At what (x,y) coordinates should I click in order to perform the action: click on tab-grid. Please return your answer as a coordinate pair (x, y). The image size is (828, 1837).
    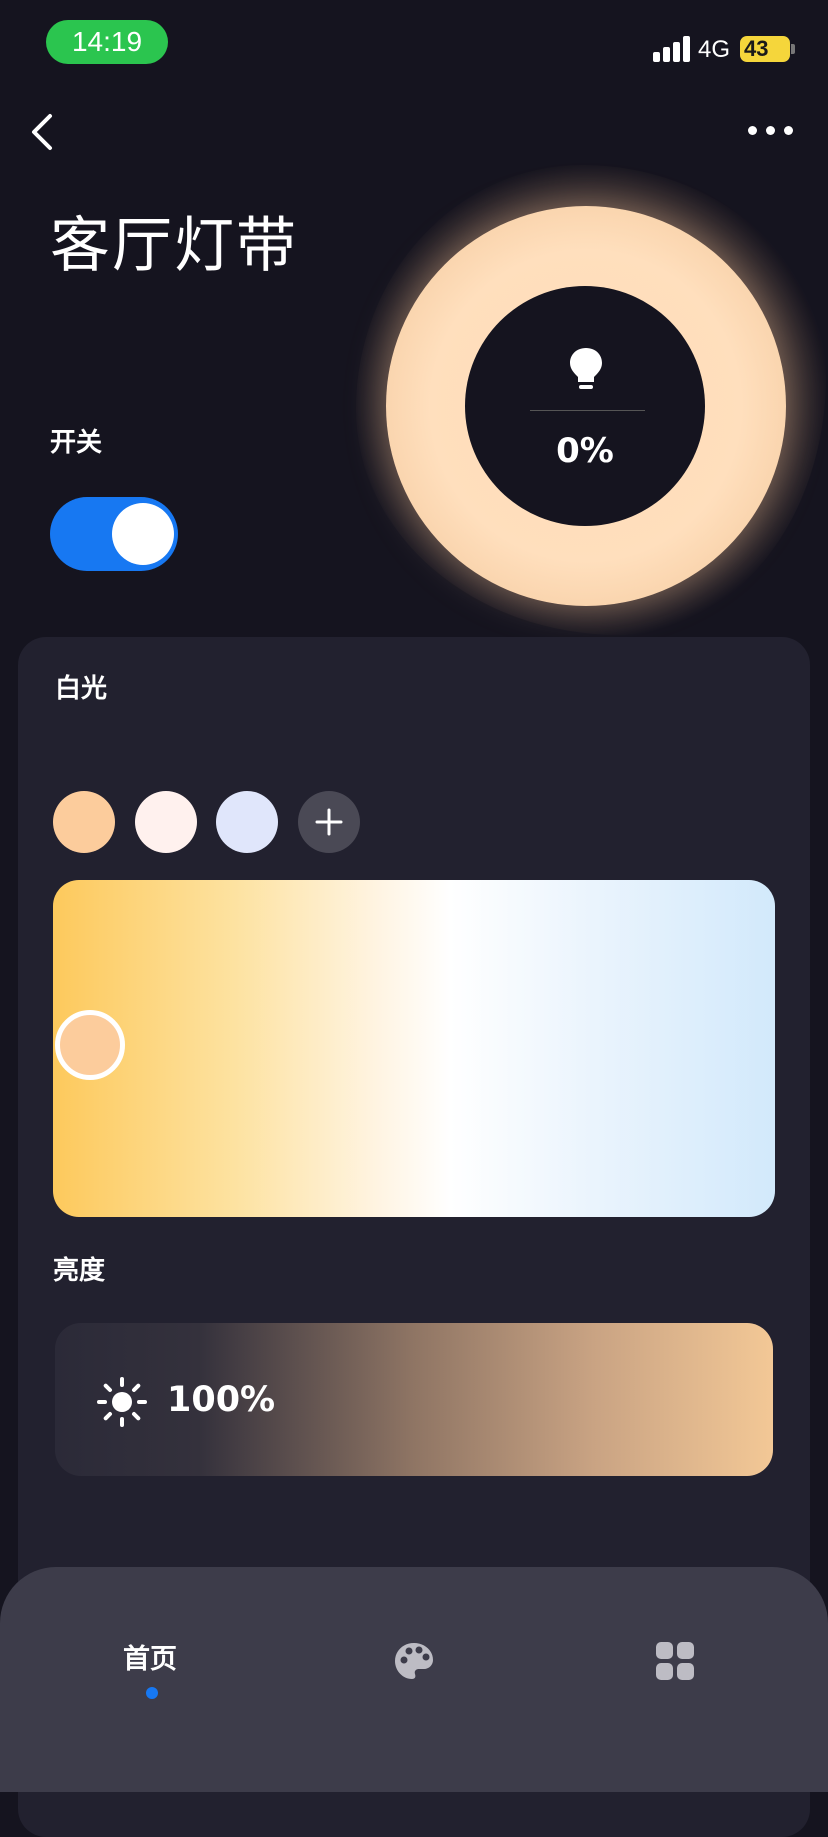
    Looking at the image, I should click on (675, 1661).